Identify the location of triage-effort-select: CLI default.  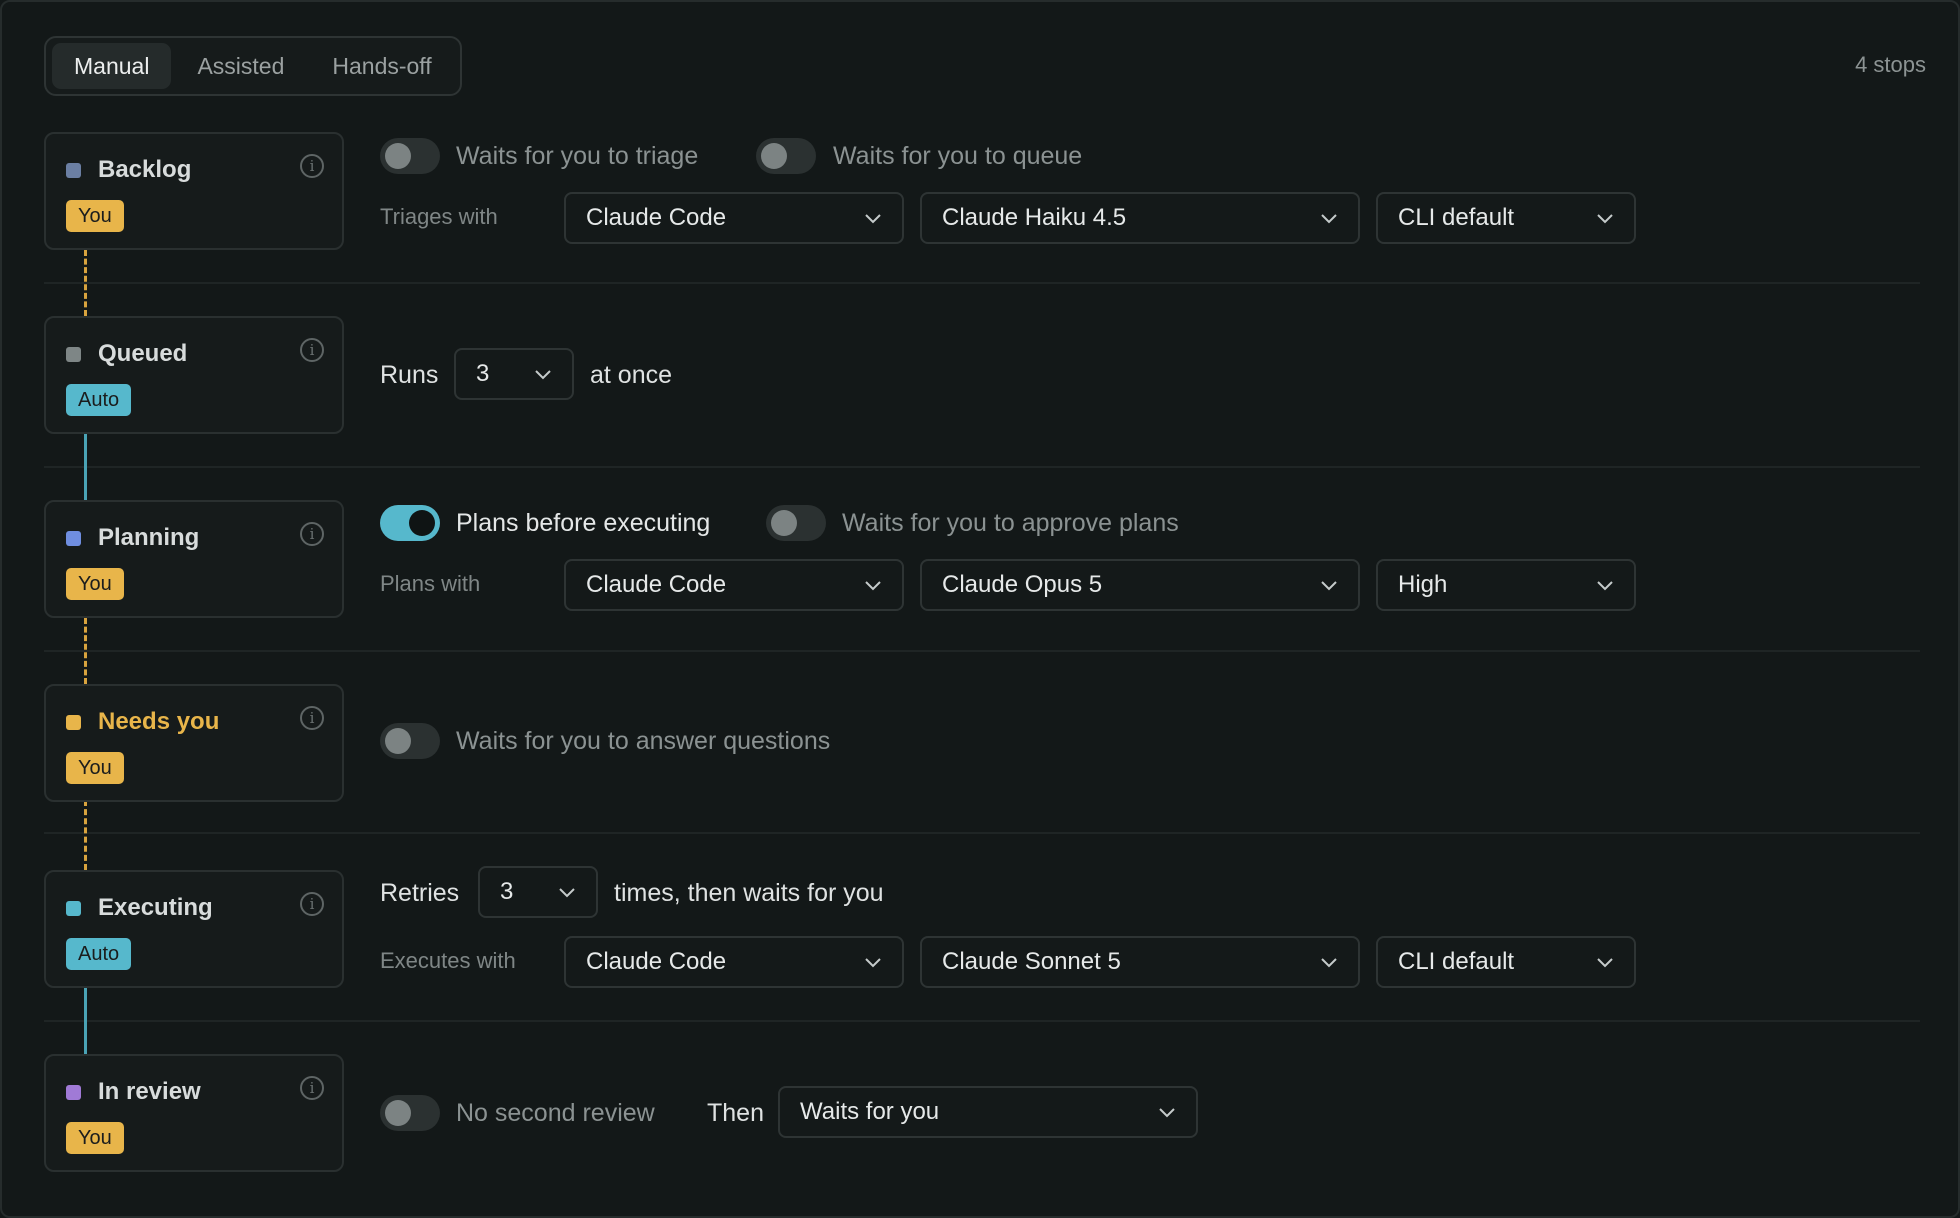
(1506, 218).